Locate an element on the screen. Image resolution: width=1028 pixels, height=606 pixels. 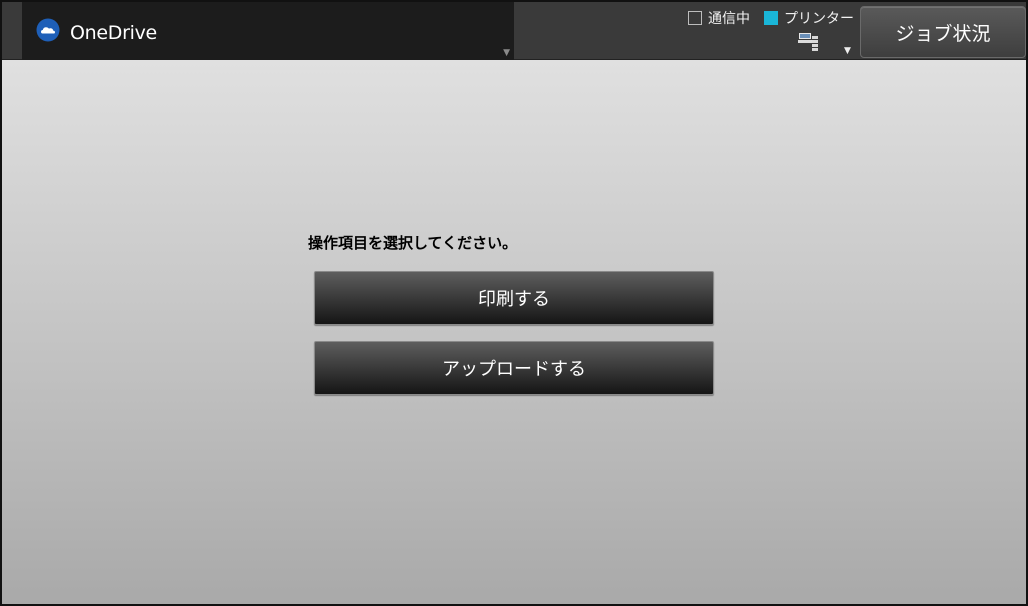
communicating-indicator is located at coordinates (695, 18).